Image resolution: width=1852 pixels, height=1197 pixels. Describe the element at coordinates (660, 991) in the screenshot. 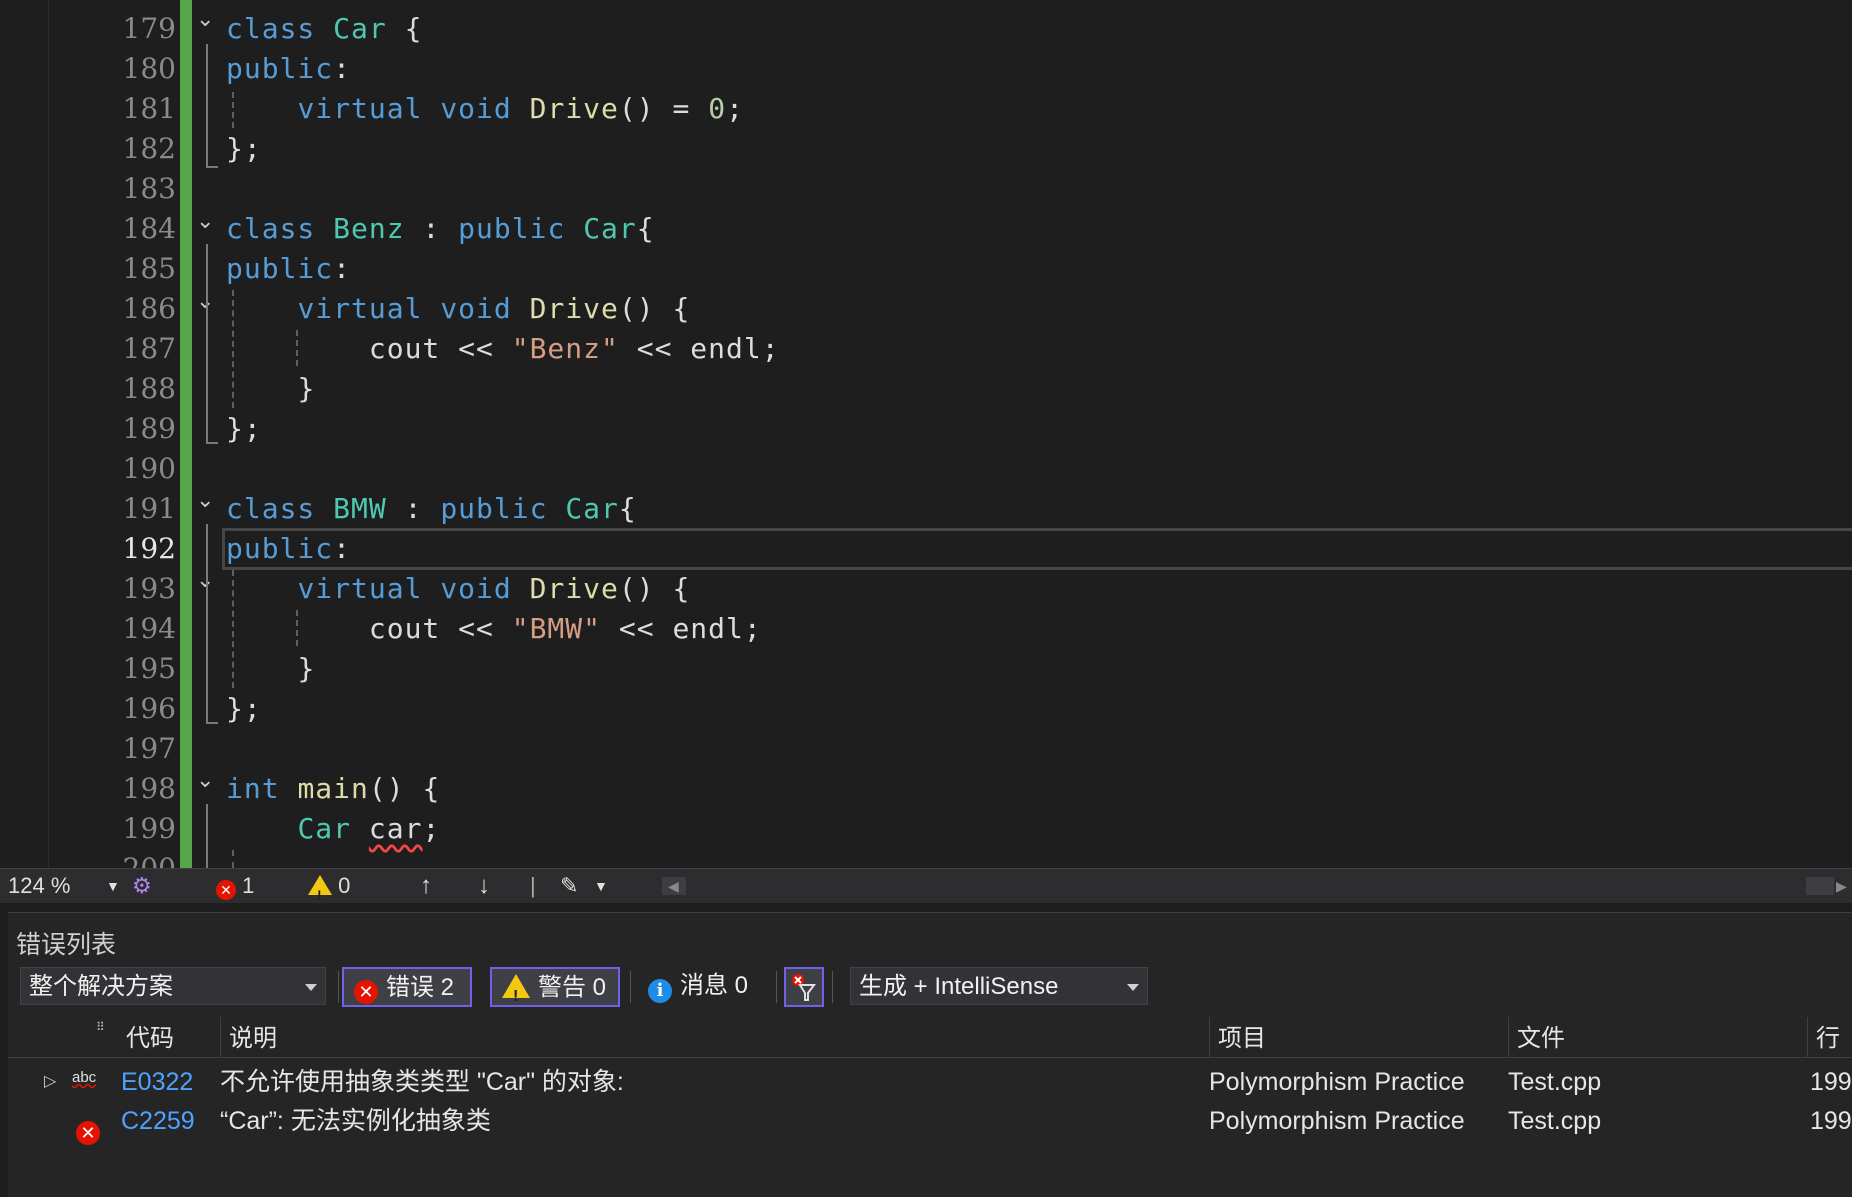

I see `info-icon: i` at that location.